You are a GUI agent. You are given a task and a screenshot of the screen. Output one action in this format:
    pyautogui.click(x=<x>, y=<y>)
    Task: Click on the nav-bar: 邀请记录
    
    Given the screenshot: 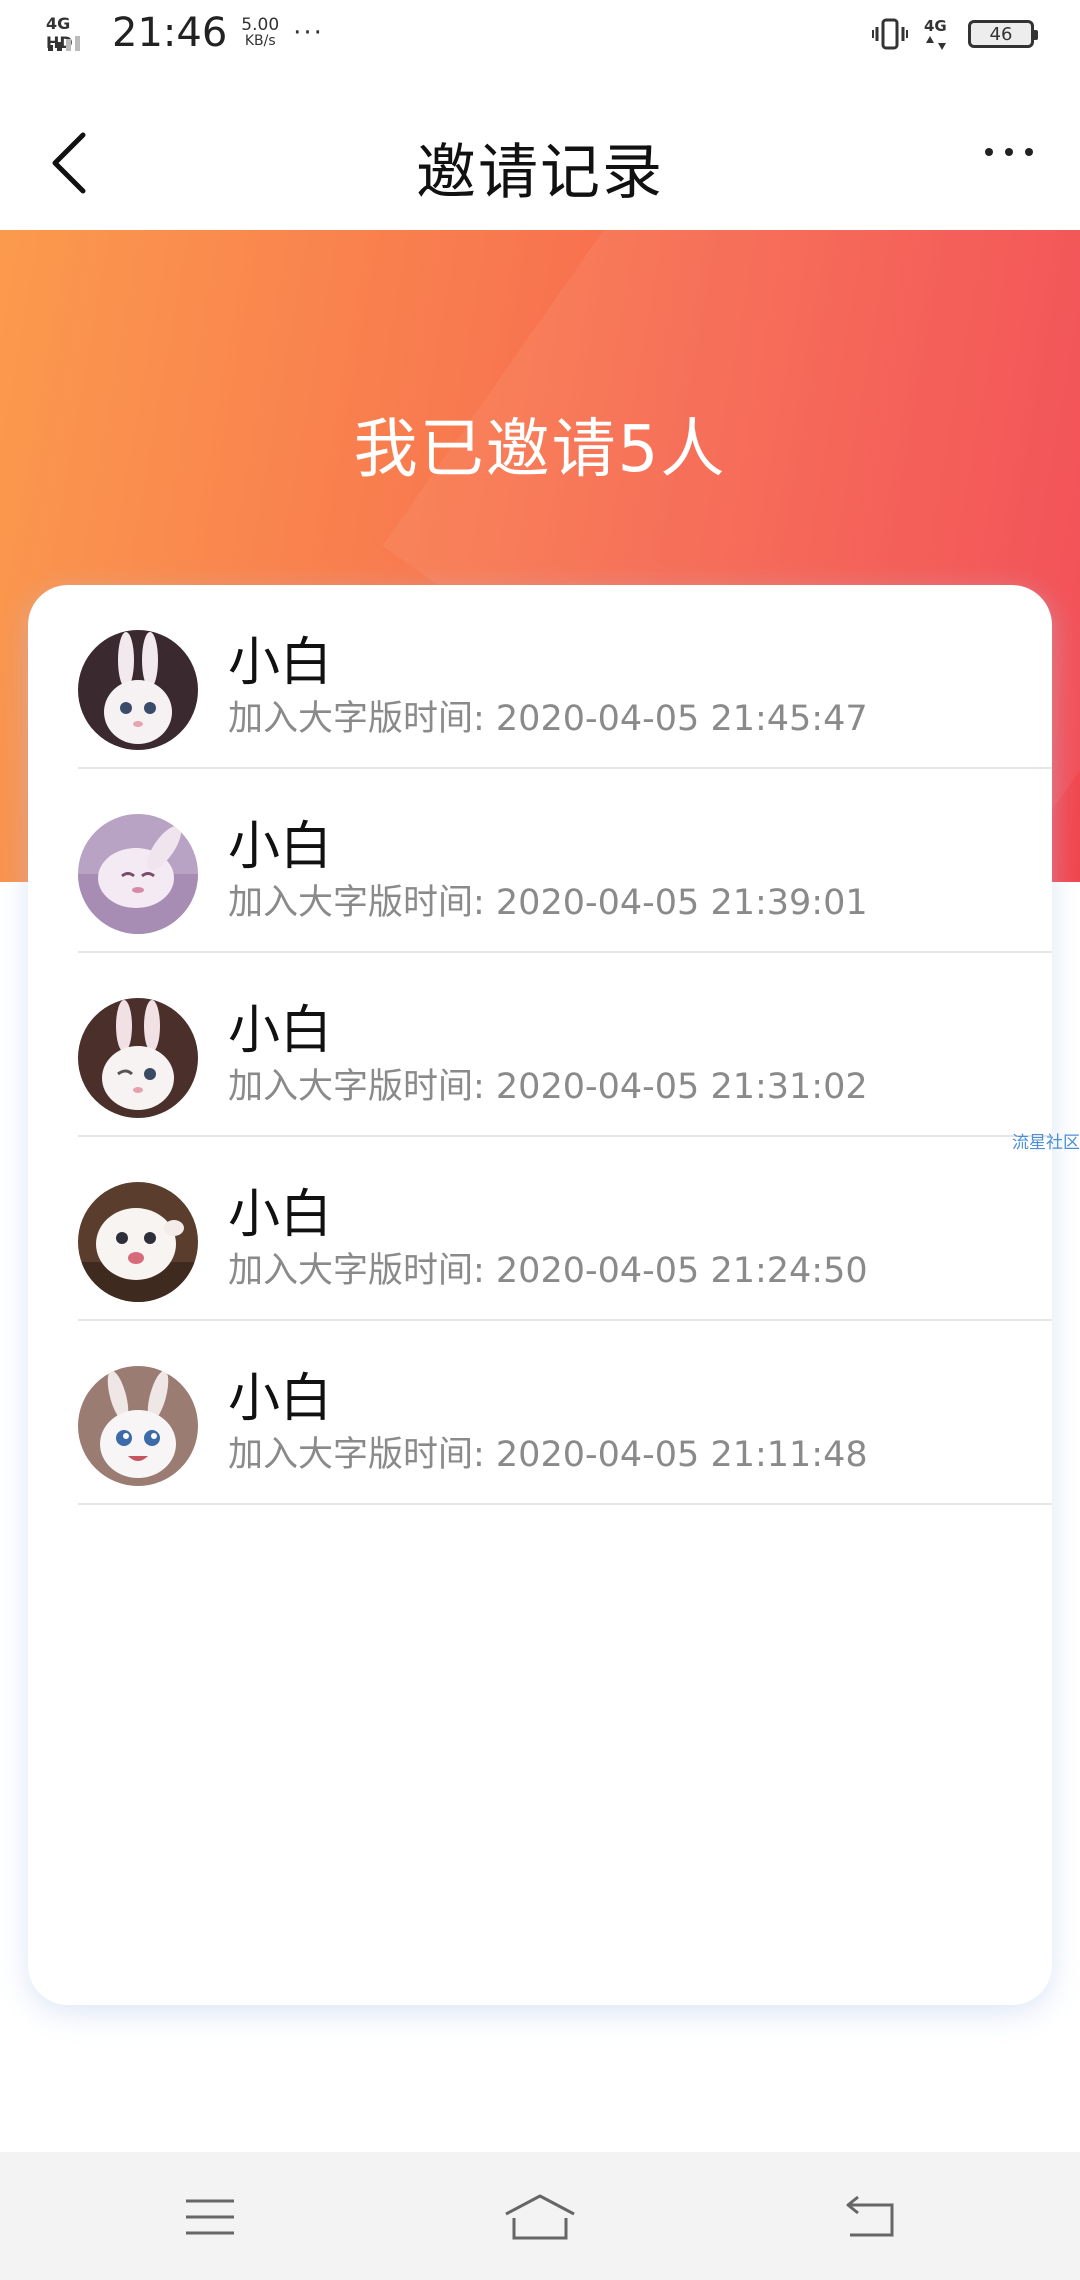 What is the action you would take?
    pyautogui.click(x=540, y=151)
    